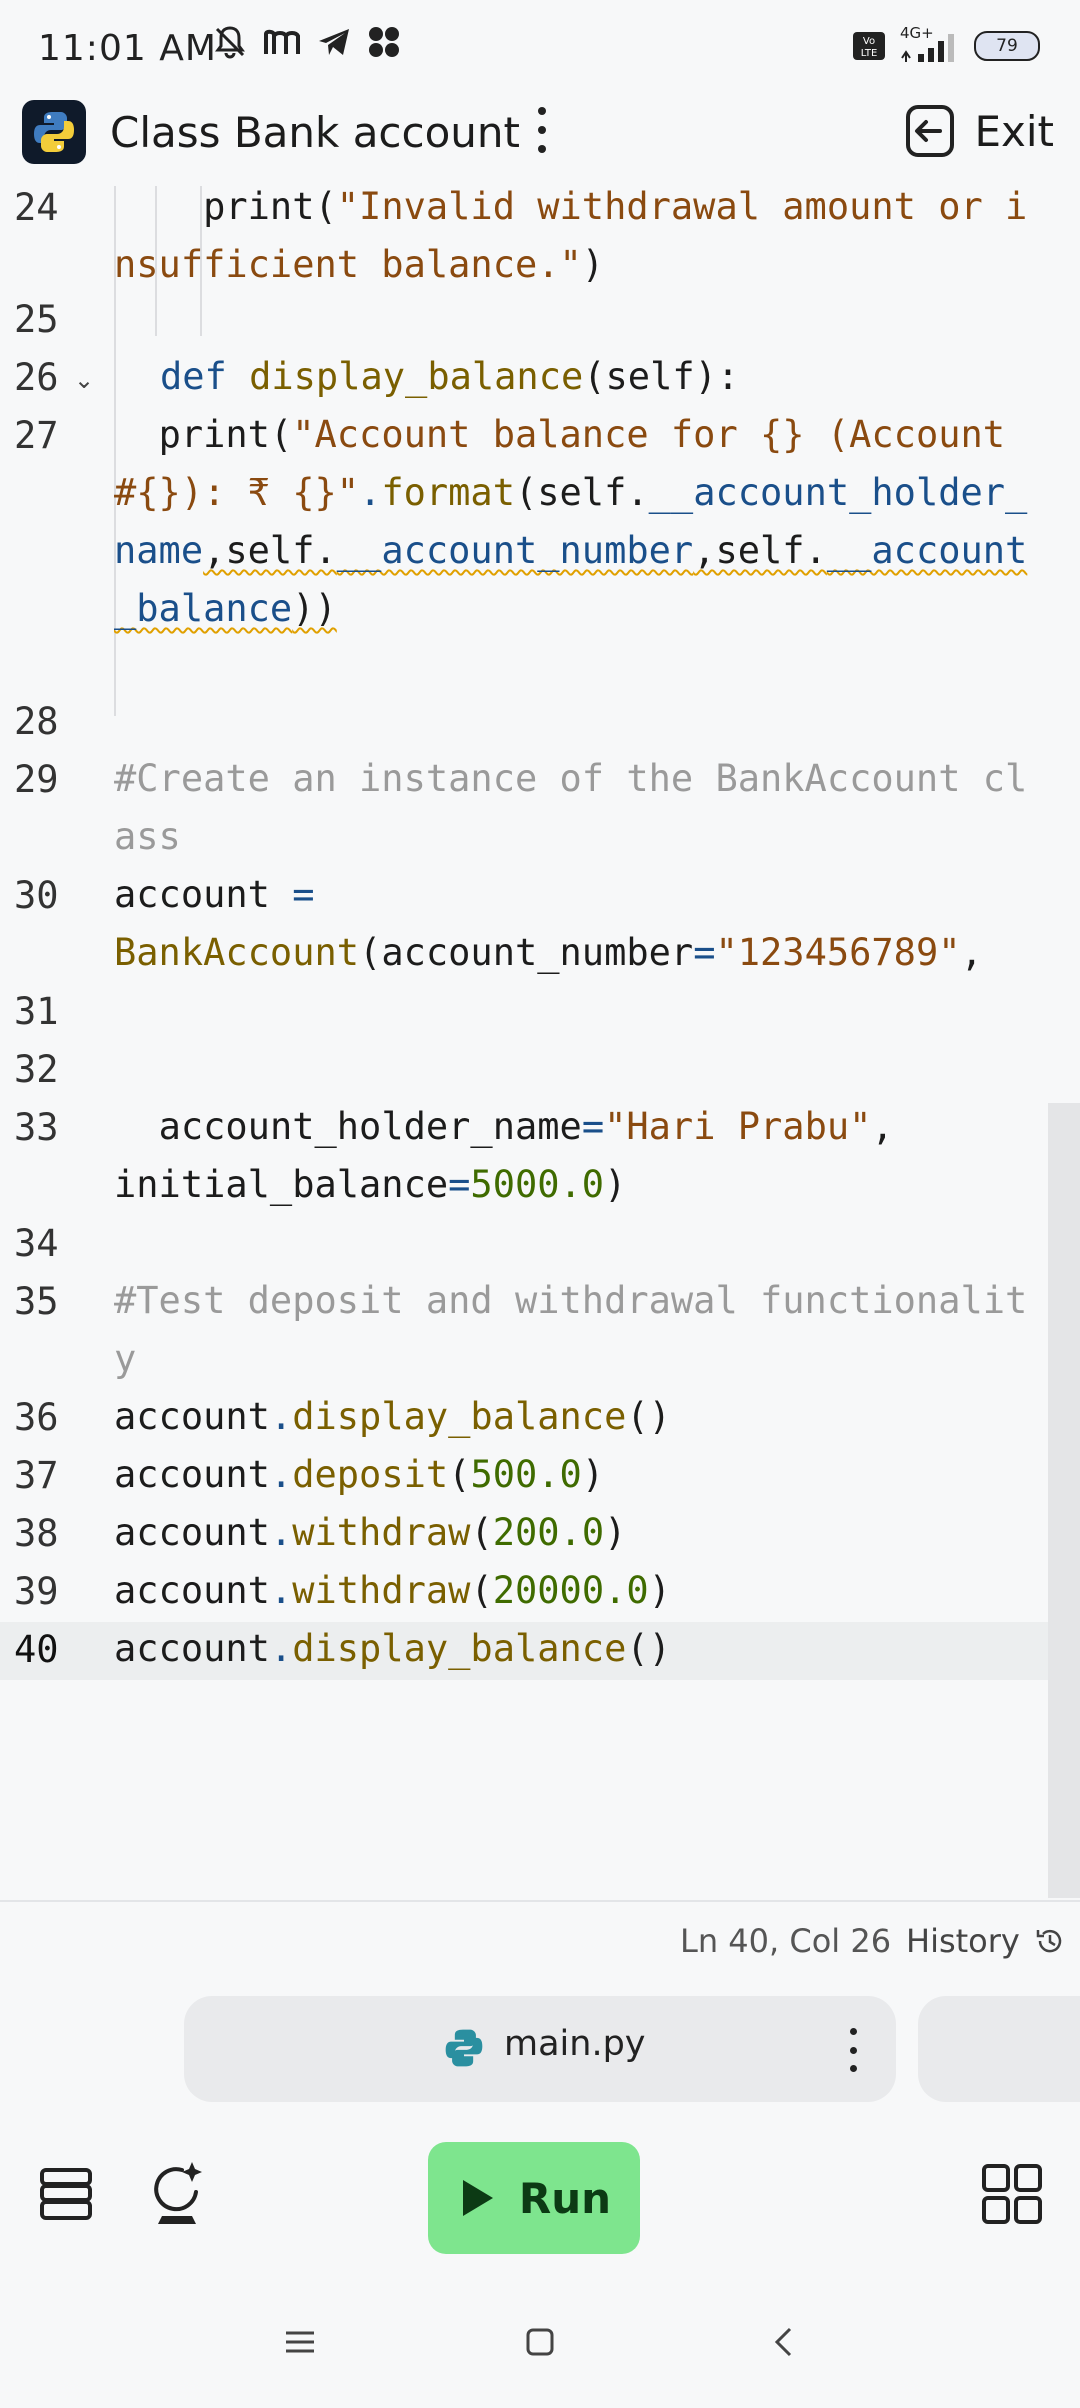 The image size is (1080, 2408). What do you see at coordinates (282, 41) in the screenshot?
I see `medium-app-icon` at bounding box center [282, 41].